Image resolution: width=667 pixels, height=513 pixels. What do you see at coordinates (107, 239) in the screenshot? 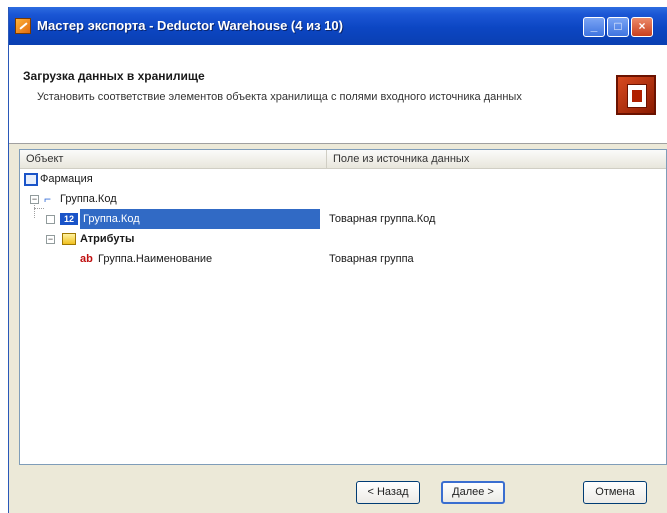
I see `tree-row-label: Атрибуты` at bounding box center [107, 239].